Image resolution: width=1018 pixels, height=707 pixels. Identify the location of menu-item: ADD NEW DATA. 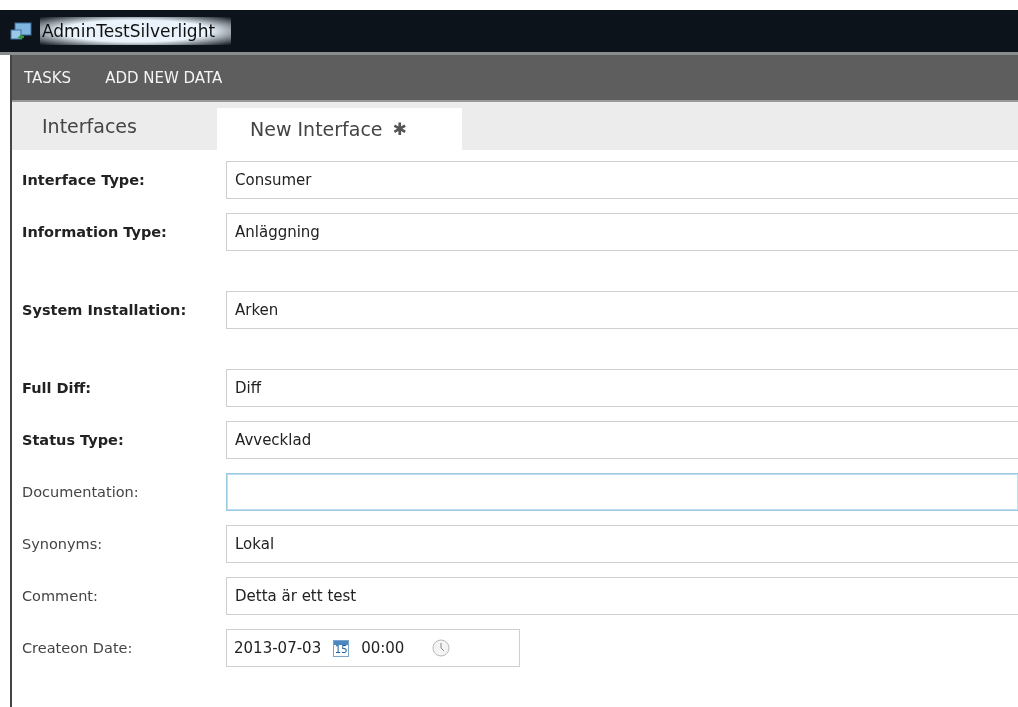
(164, 77).